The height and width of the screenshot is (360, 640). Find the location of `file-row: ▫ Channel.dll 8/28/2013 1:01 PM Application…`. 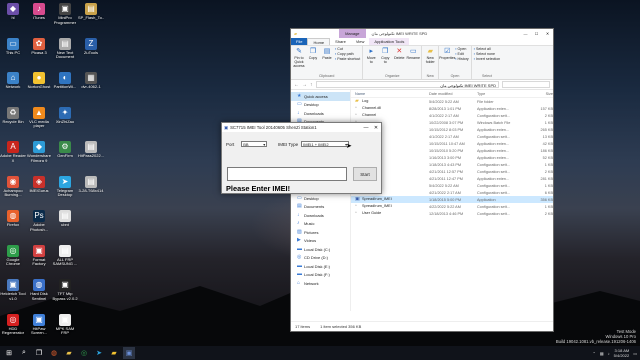

file-row: ▫ Channel.dll 8/28/2013 1:01 PM Application… is located at coordinates (452, 108).